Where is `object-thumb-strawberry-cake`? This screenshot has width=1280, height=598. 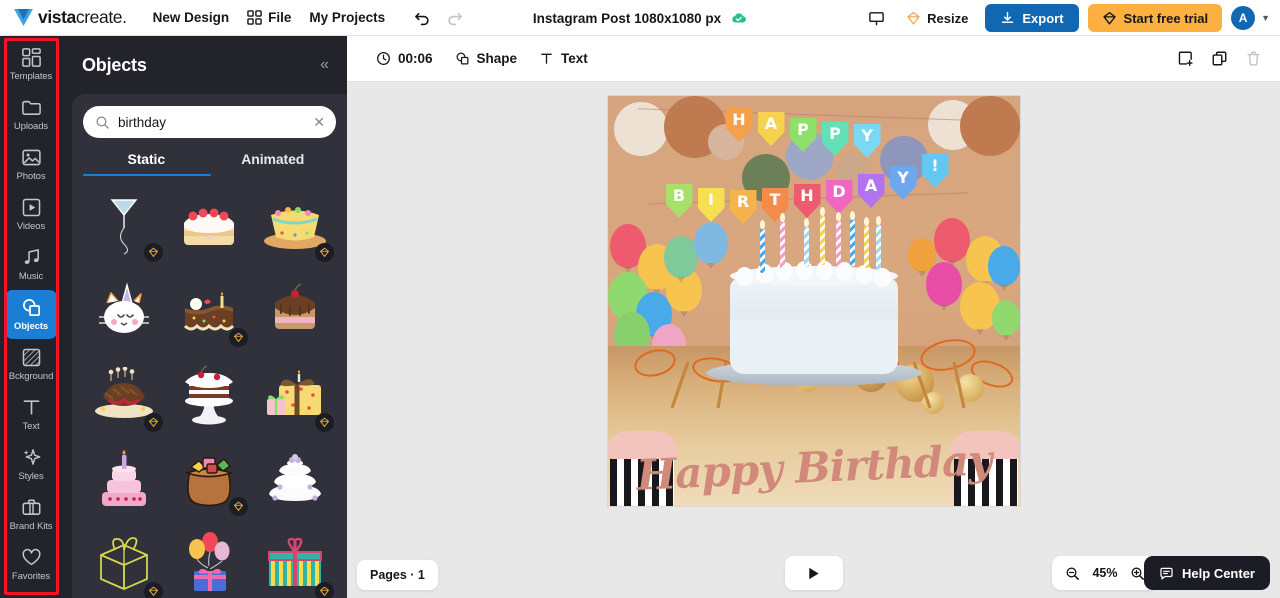 object-thumb-strawberry-cake is located at coordinates (210, 225).